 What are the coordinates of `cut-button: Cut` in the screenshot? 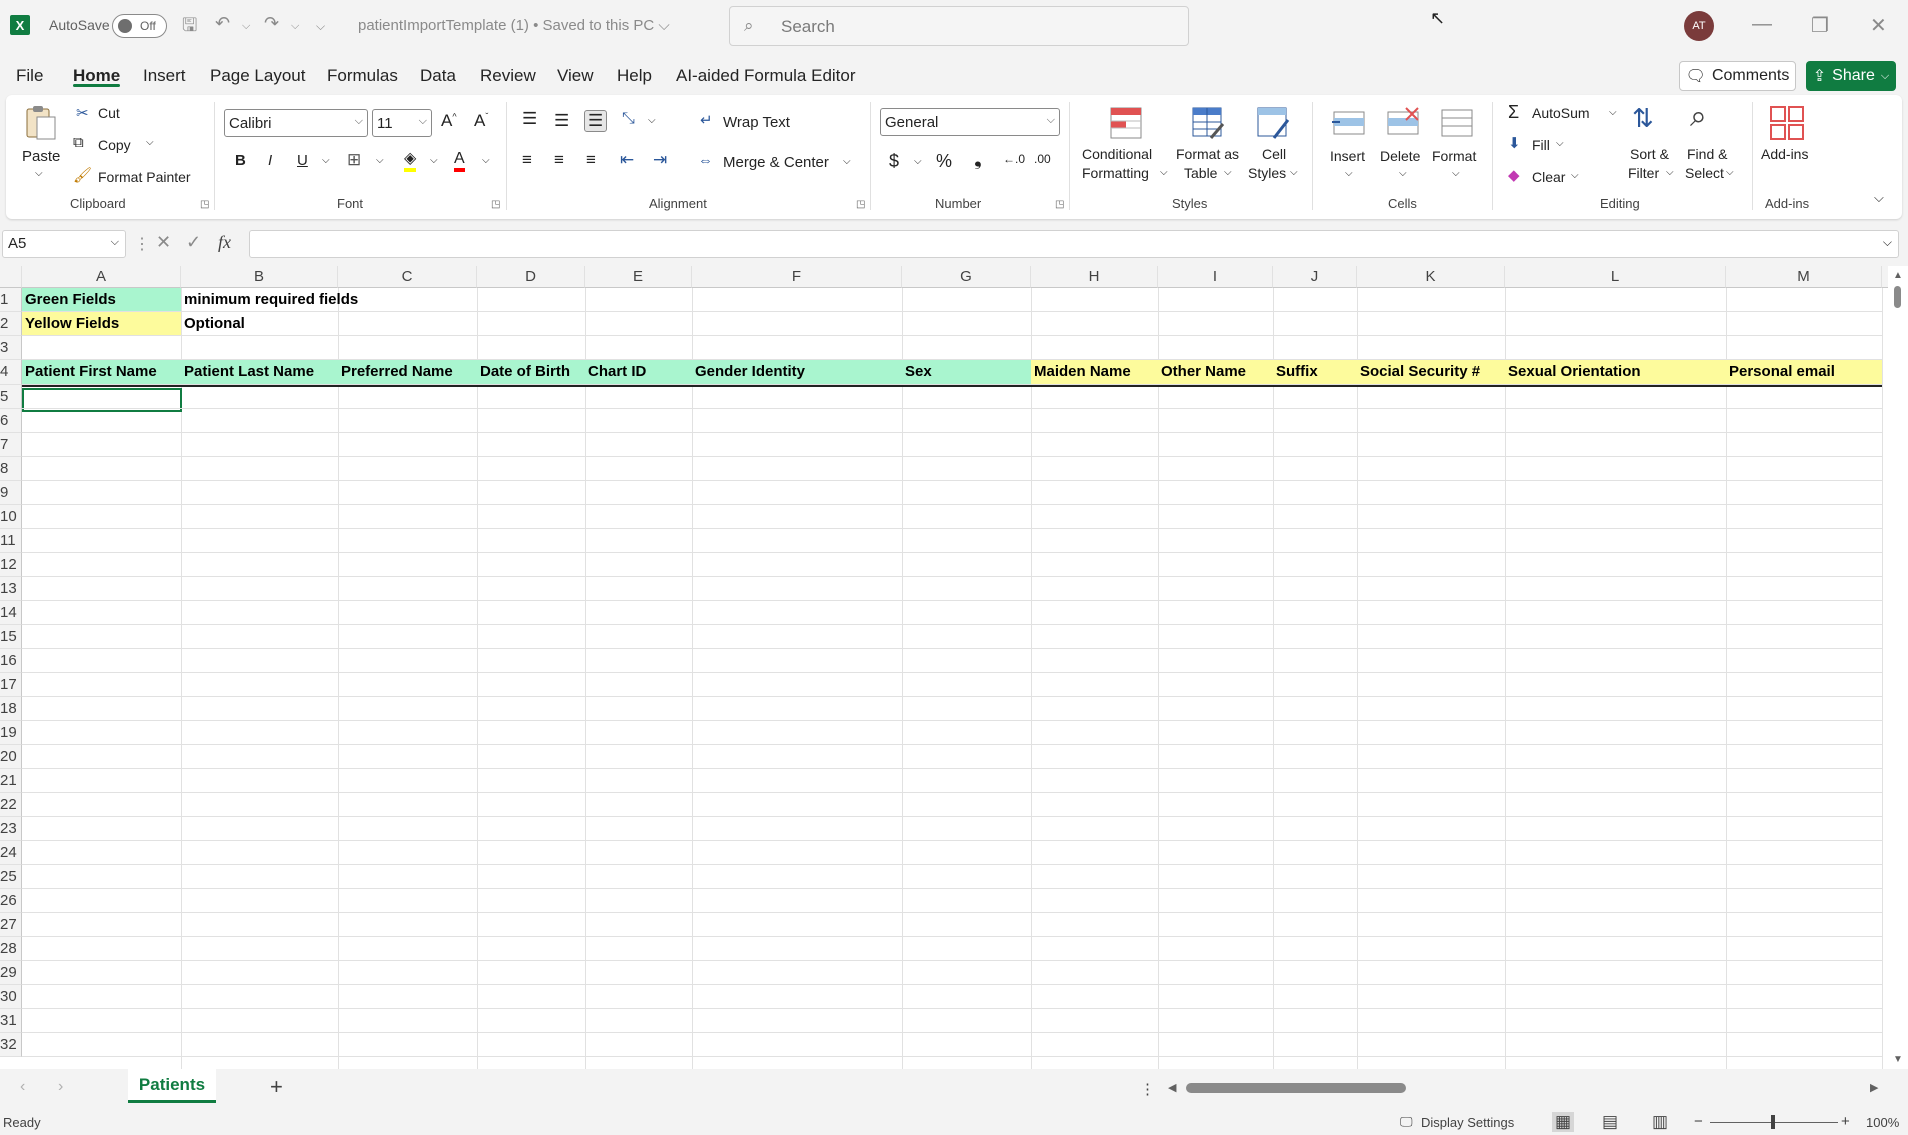 It's located at (109, 113).